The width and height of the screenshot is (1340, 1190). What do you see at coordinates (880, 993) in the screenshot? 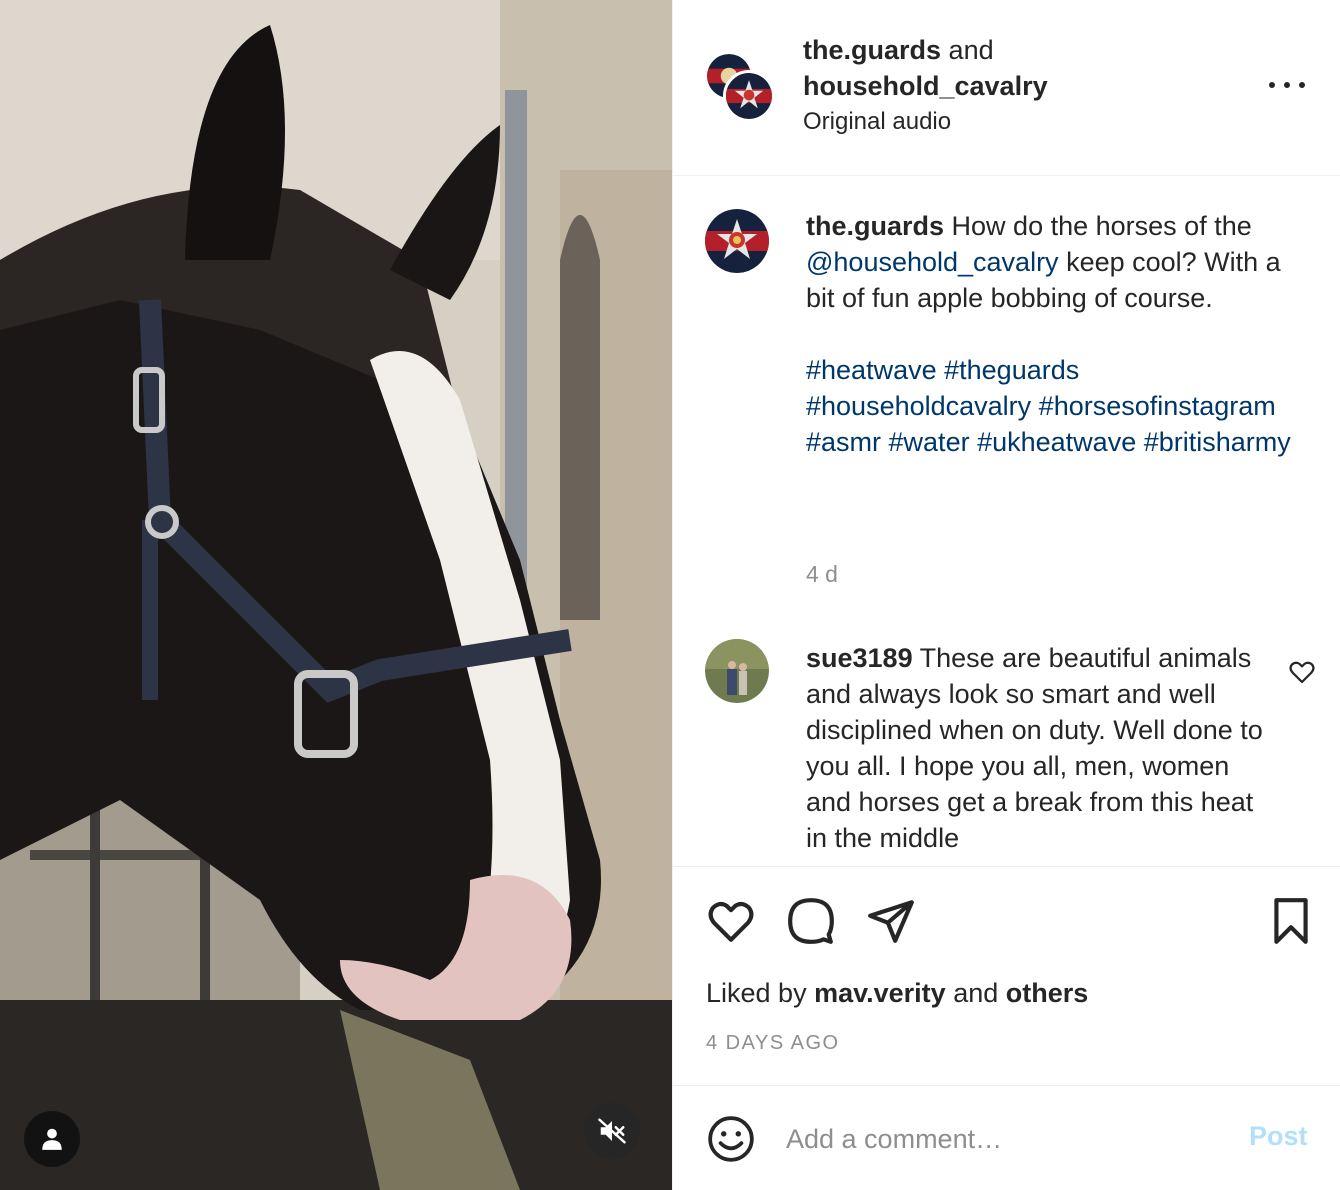
I see `liker-username: mav.verity` at bounding box center [880, 993].